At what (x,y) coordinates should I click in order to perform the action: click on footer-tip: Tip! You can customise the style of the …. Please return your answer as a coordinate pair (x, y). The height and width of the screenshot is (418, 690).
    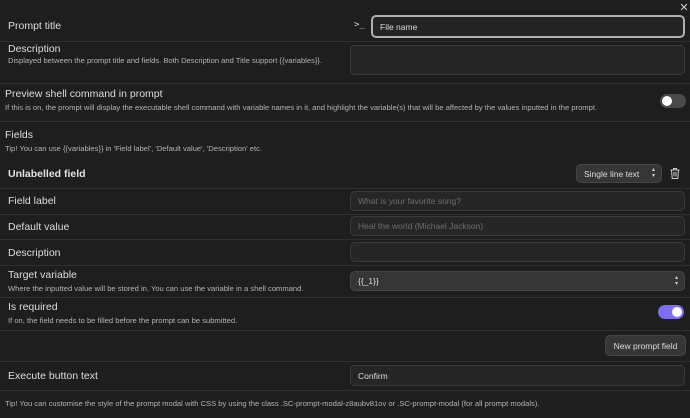
    Looking at the image, I should click on (272, 403).